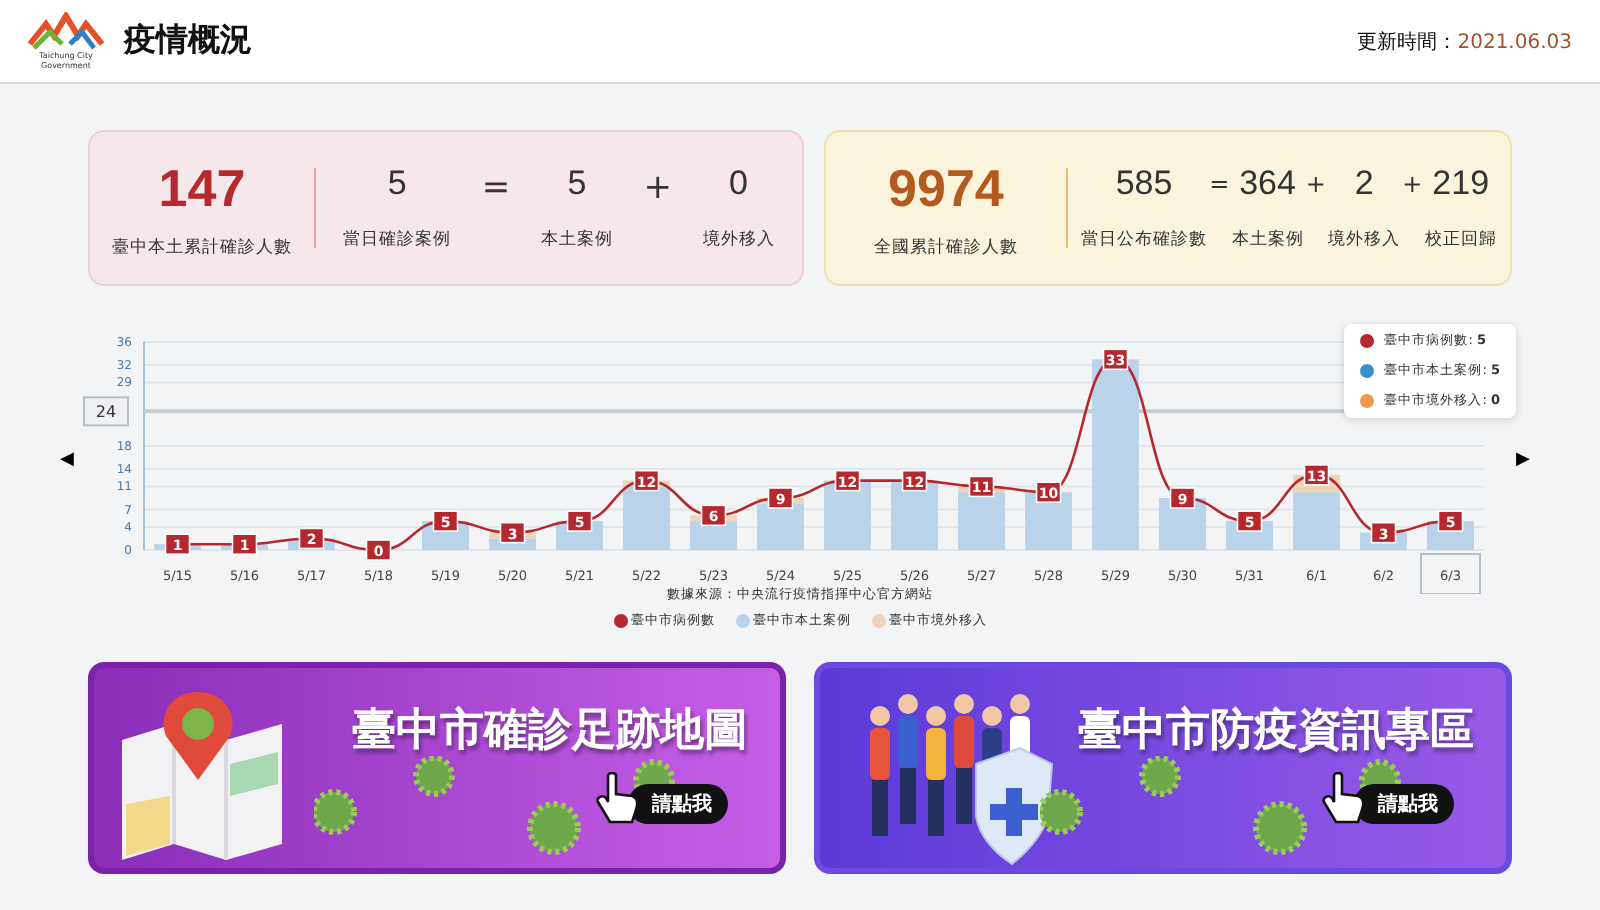 This screenshot has width=1600, height=910. What do you see at coordinates (66, 32) in the screenshot?
I see `city-logo-icon` at bounding box center [66, 32].